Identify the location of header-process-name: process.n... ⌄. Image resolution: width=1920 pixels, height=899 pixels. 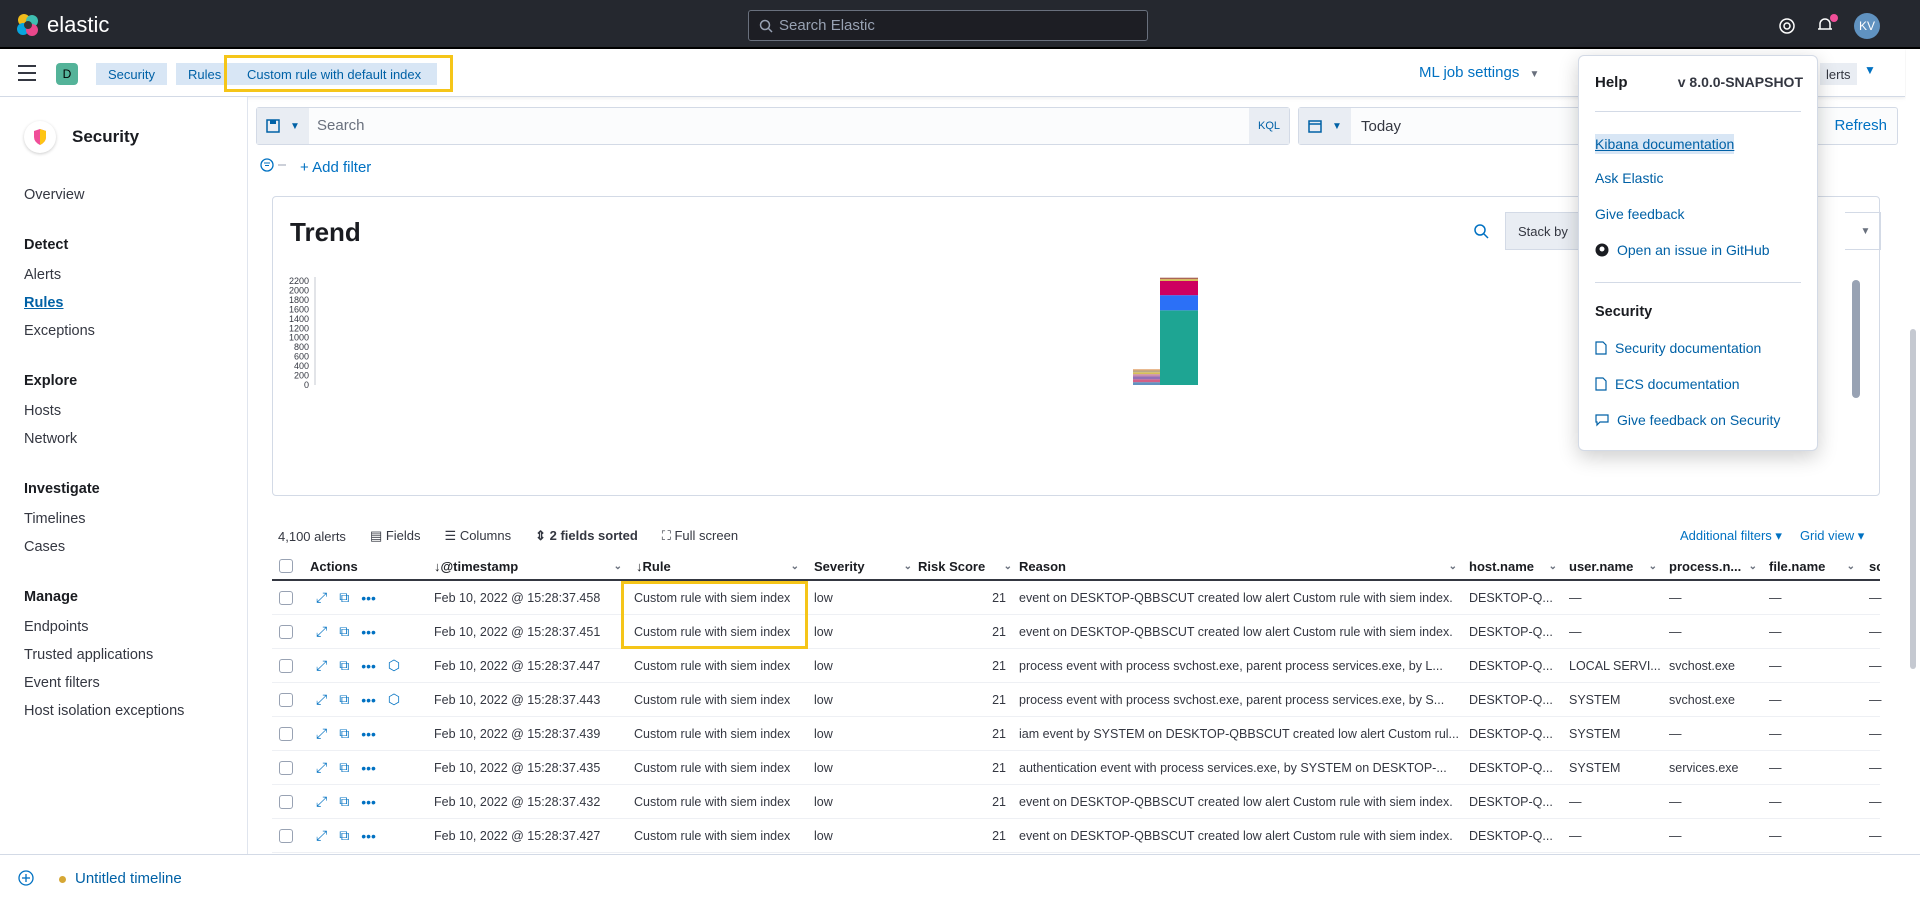
(1714, 566).